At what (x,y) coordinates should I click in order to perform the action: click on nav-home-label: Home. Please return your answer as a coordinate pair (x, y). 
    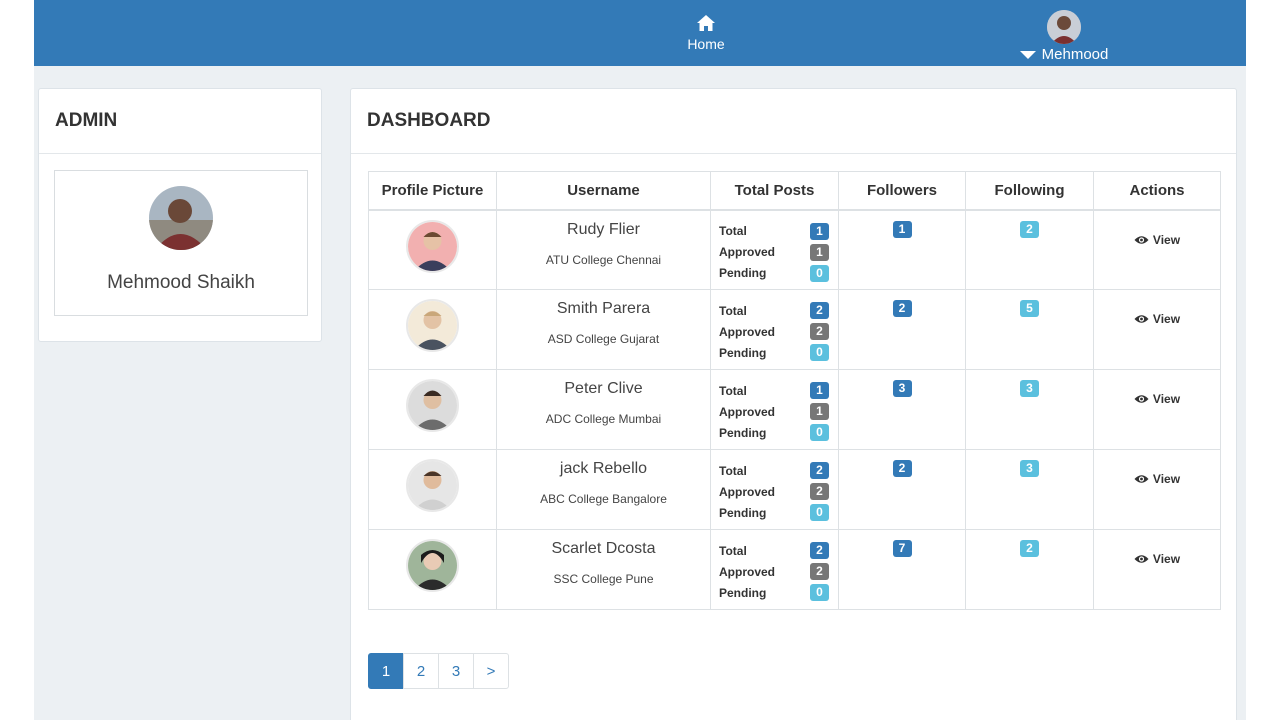
    Looking at the image, I should click on (706, 44).